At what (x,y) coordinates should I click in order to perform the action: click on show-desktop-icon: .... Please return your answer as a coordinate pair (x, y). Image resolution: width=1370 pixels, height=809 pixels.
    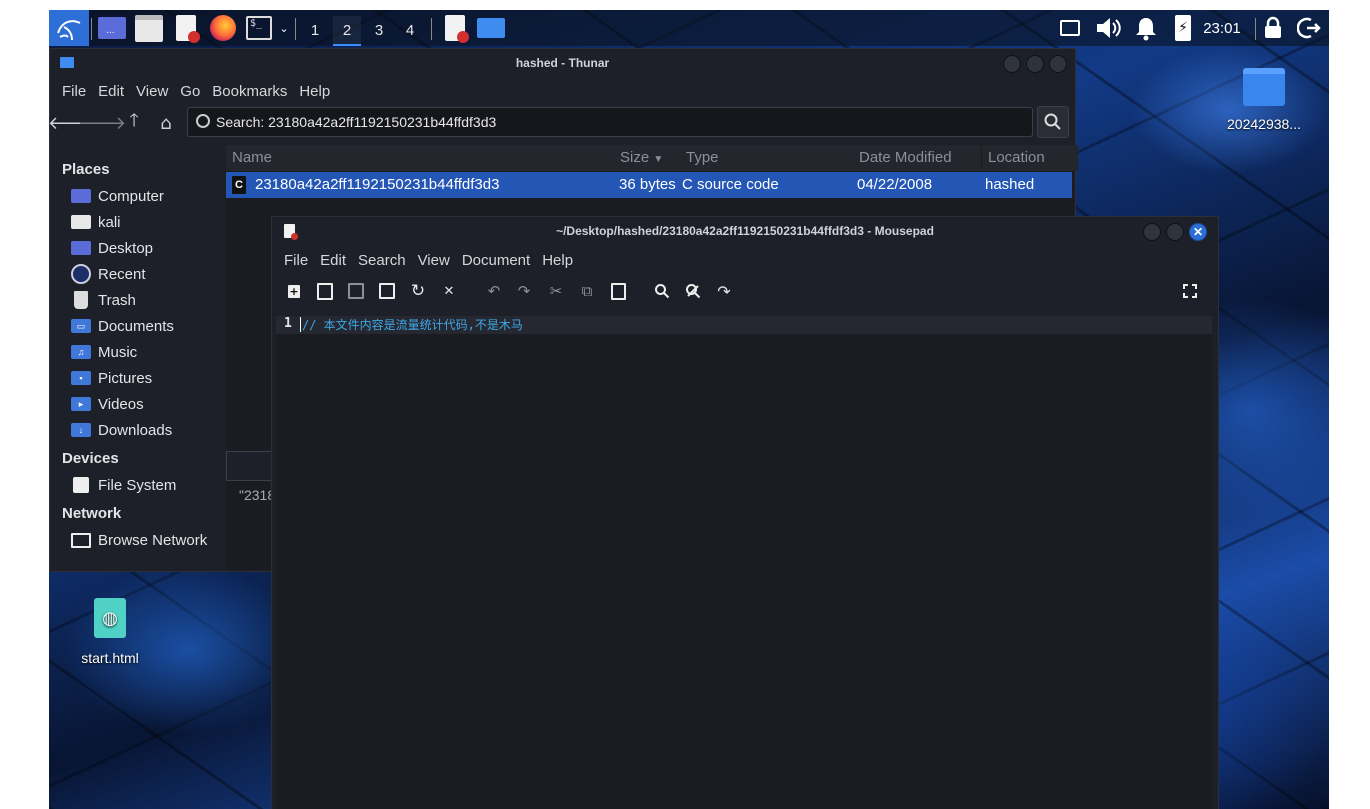
    Looking at the image, I should click on (112, 28).